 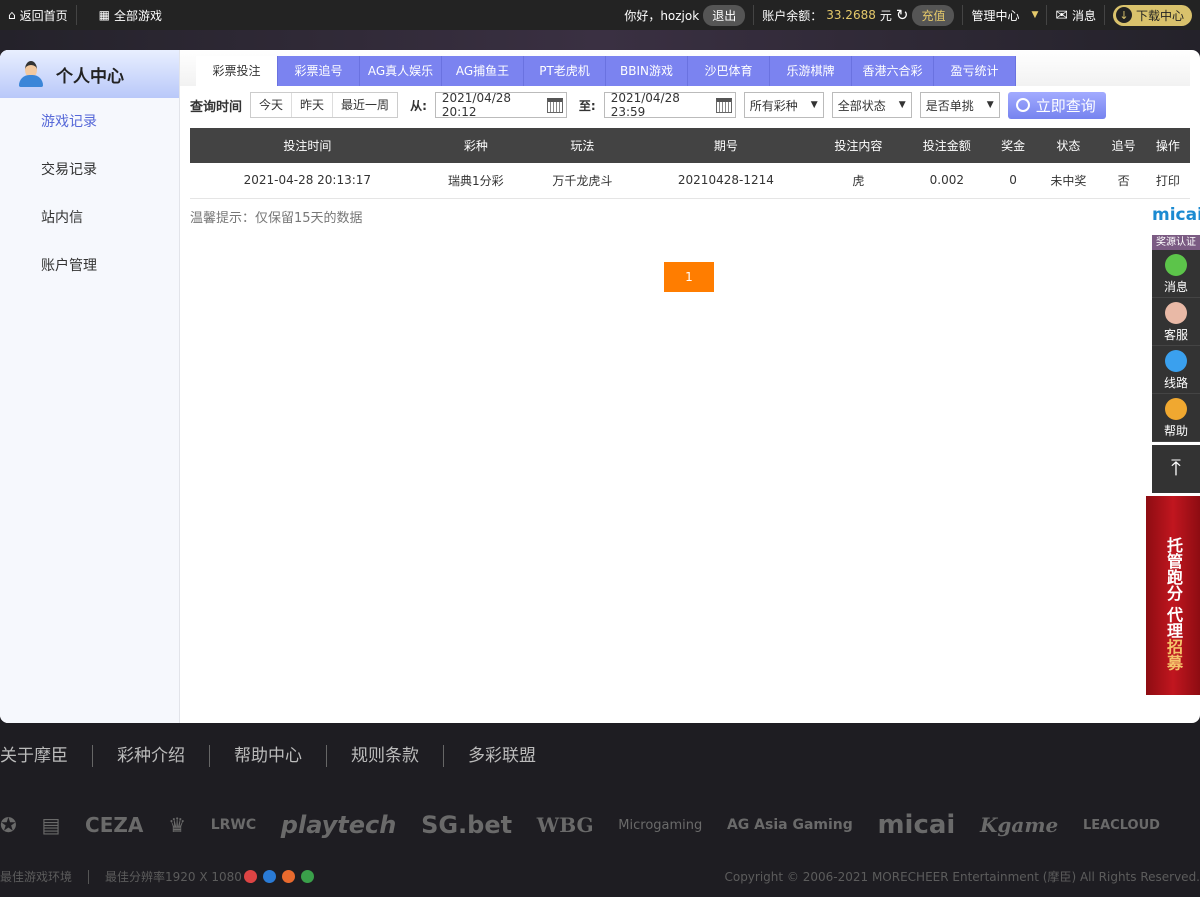 What do you see at coordinates (1123, 181) in the screenshot?
I see `cell-chase: 否` at bounding box center [1123, 181].